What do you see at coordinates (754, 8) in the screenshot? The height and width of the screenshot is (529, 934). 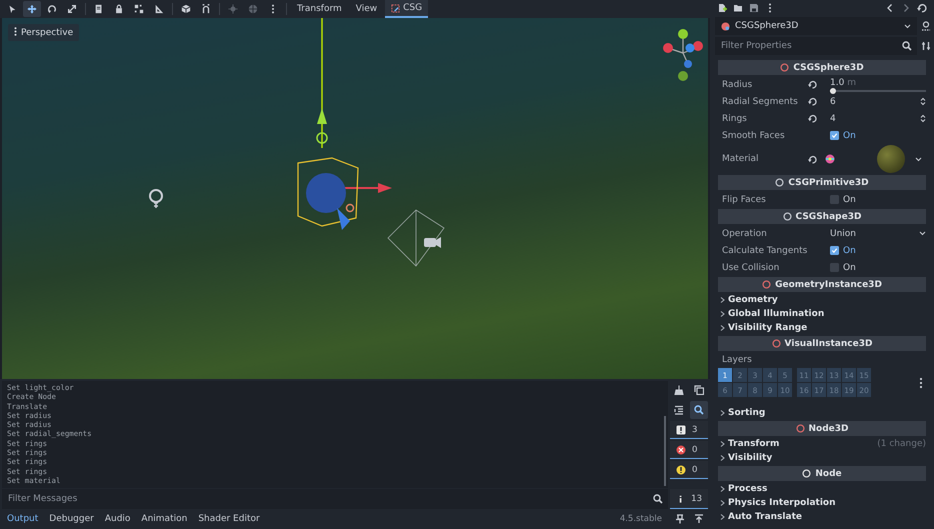 I see `save-button` at bounding box center [754, 8].